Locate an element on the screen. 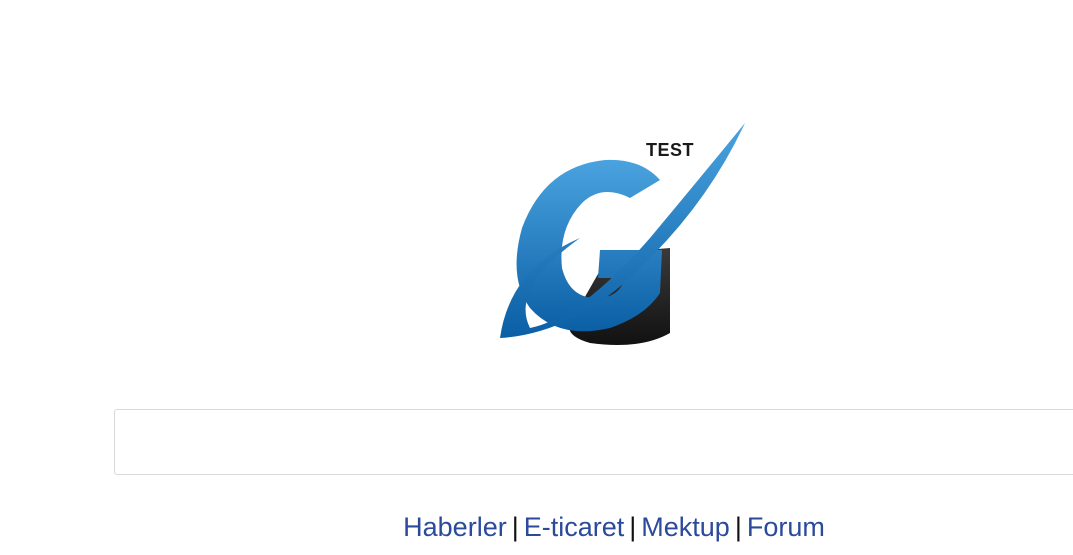 The image size is (1073, 555). search-input is located at coordinates (593, 442).